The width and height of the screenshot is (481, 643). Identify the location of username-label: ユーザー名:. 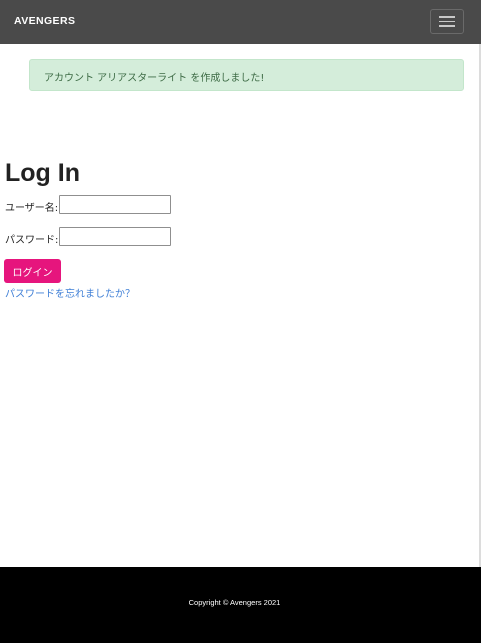
(32, 208).